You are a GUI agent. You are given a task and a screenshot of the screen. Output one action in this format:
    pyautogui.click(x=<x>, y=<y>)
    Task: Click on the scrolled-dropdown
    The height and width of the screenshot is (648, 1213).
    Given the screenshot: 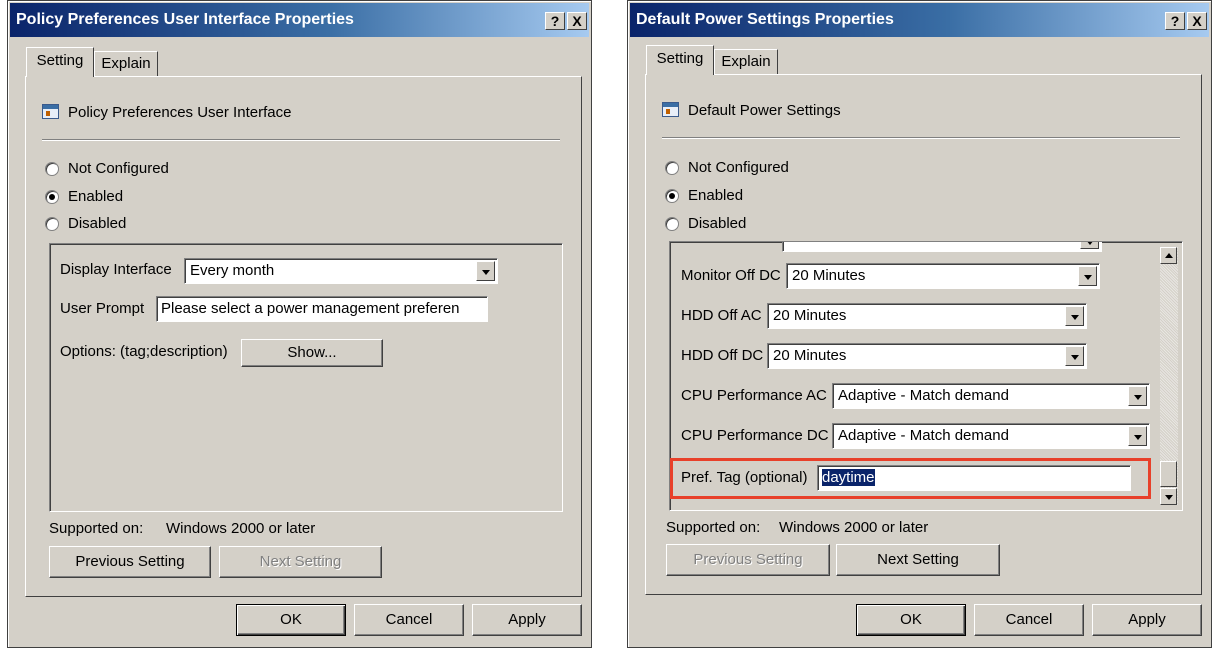 What is the action you would take?
    pyautogui.click(x=942, y=247)
    